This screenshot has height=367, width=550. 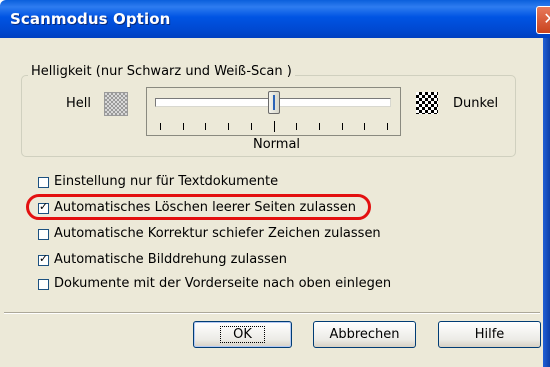 I want to click on help-button-label: Hilfe, so click(x=489, y=334).